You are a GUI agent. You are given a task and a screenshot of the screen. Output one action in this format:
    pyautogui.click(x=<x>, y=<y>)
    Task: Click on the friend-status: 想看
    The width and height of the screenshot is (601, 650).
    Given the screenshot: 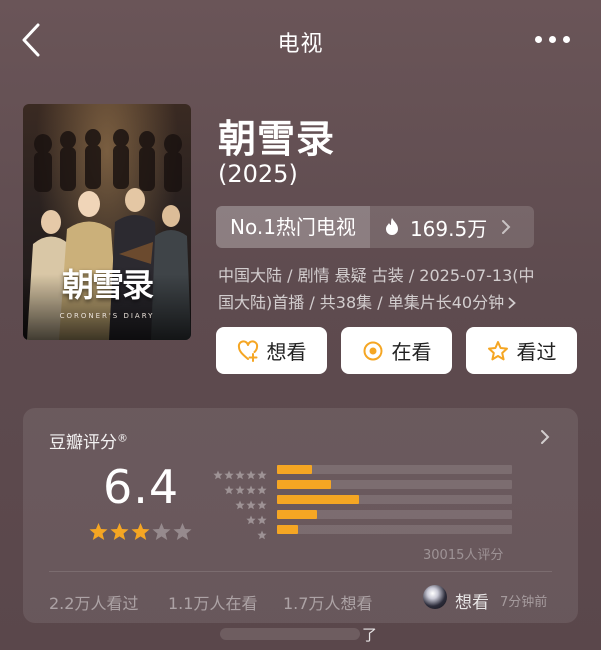 What is the action you would take?
    pyautogui.click(x=472, y=603)
    